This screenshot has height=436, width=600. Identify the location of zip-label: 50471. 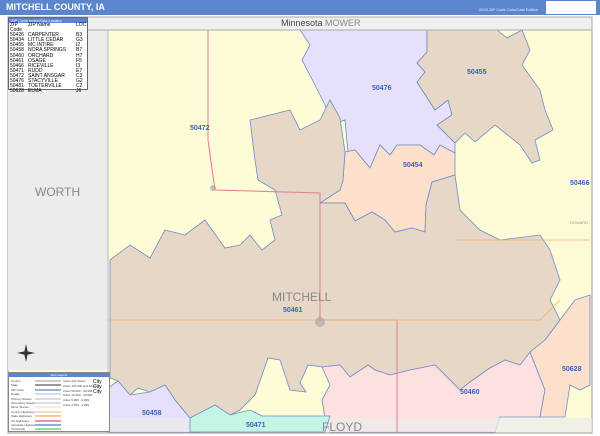
(256, 425).